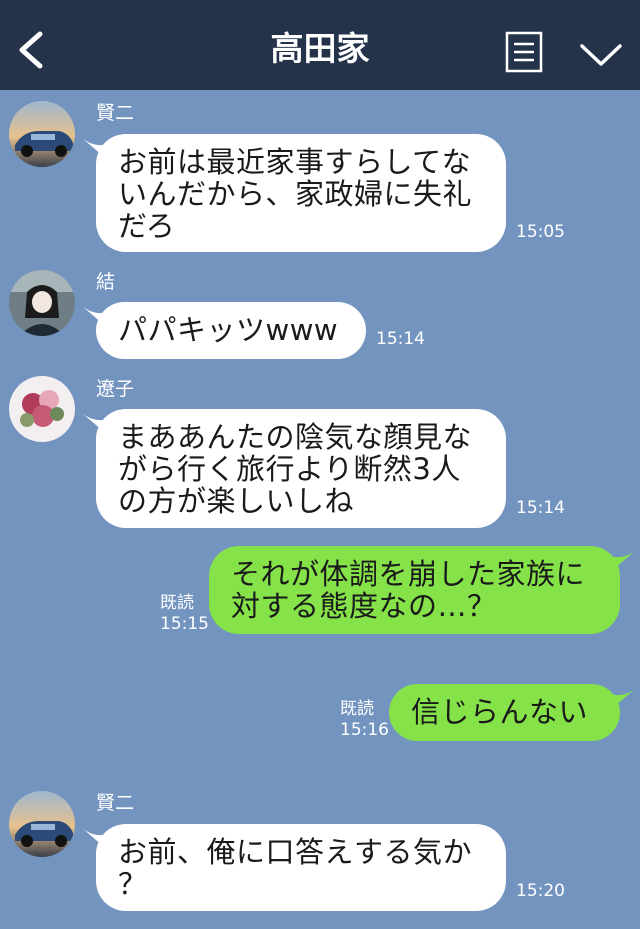 This screenshot has height=929, width=640. I want to click on message-text: 対する態度なの…？, so click(364, 606).